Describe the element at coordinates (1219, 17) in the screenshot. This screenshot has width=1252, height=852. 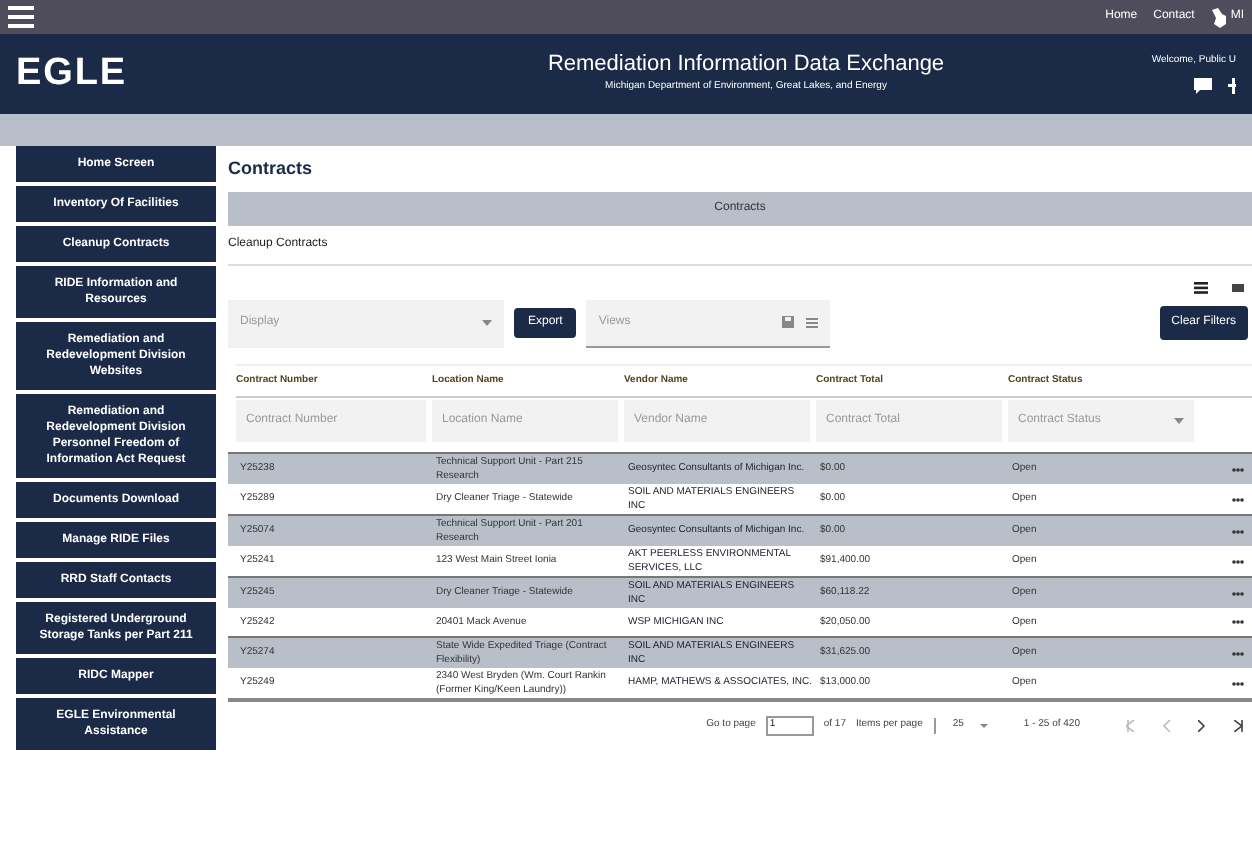
I see `state-map-icon` at that location.